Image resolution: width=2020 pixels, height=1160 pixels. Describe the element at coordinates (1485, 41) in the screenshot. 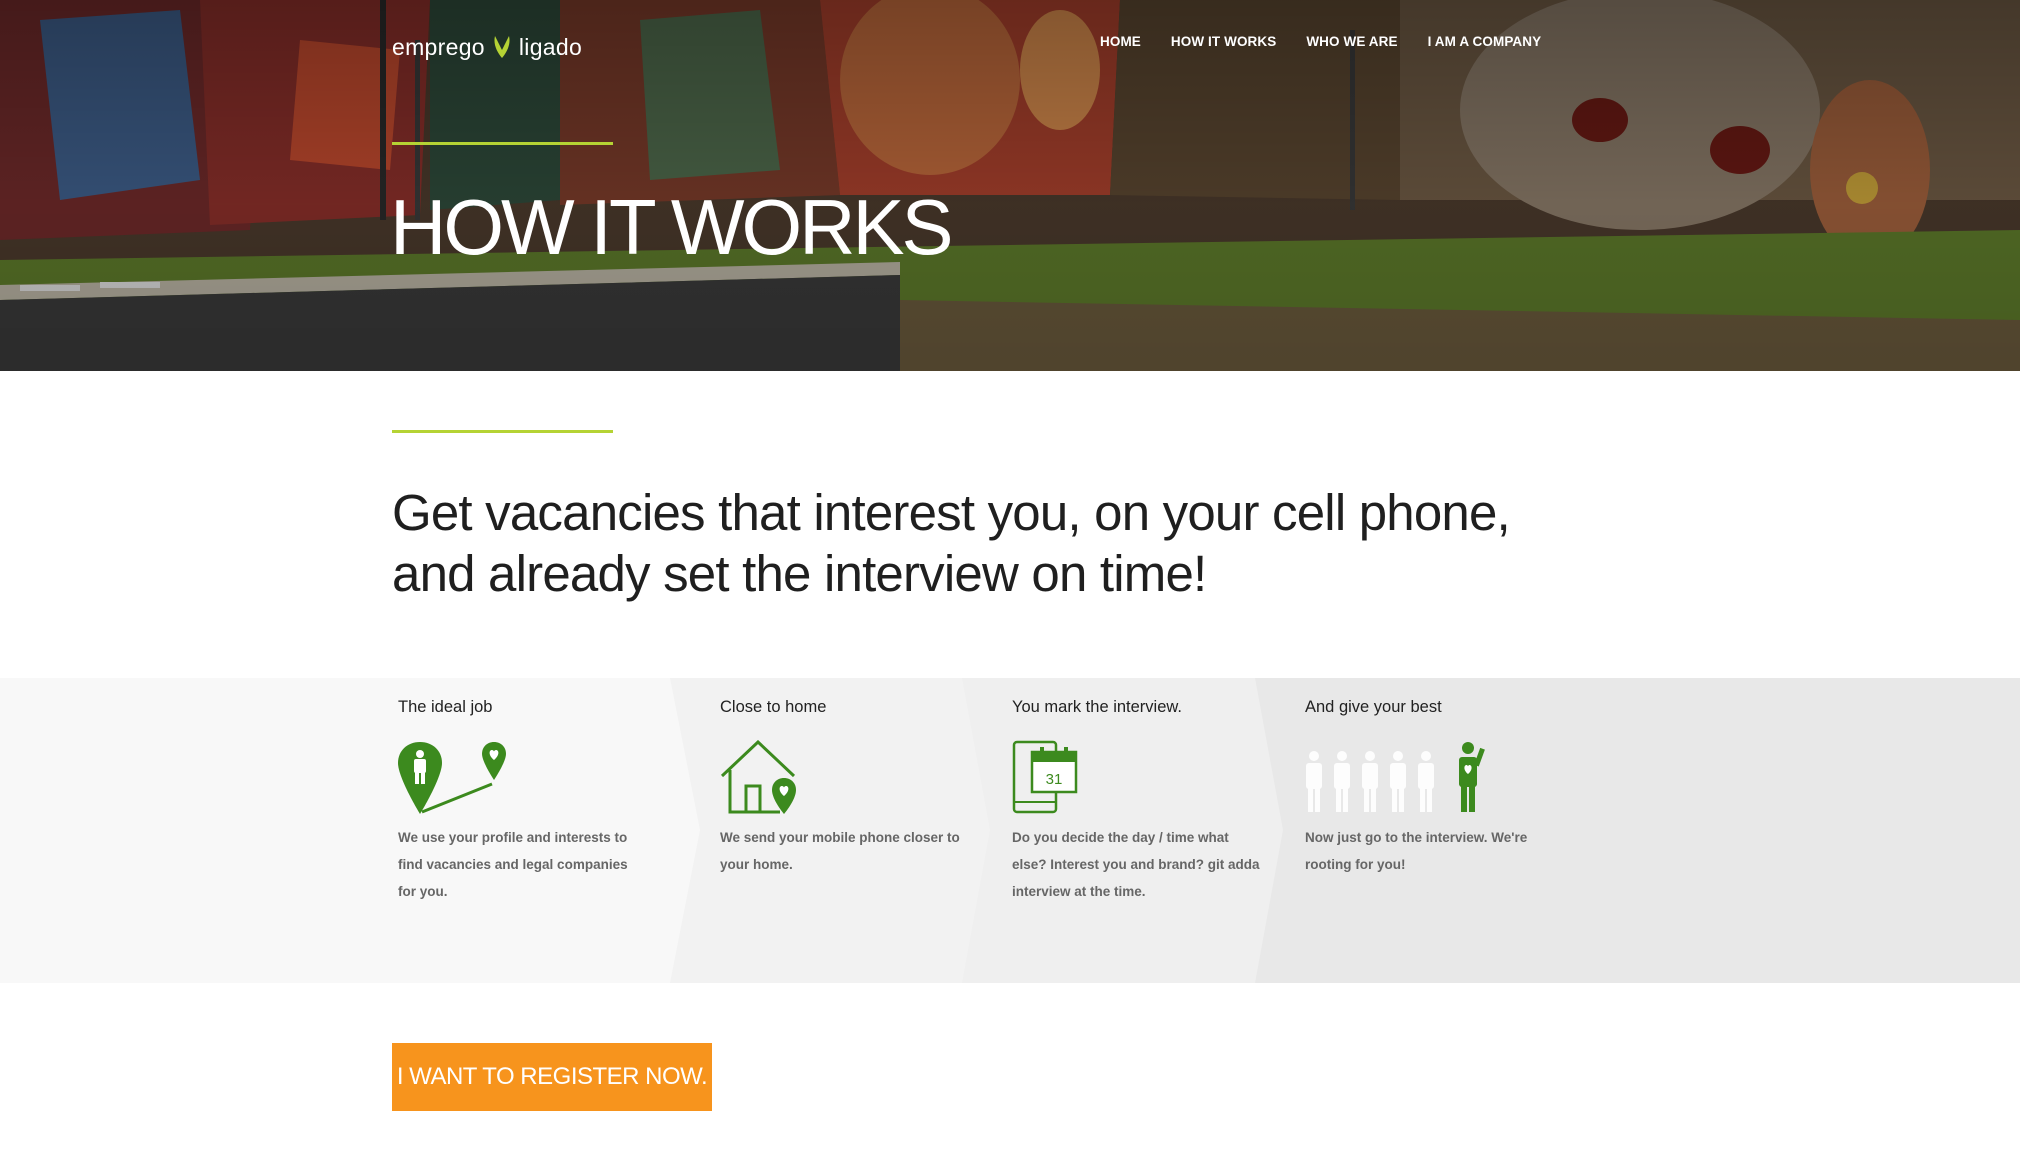

I see `nav-i-am-a-company: I AM A COMPANY` at that location.